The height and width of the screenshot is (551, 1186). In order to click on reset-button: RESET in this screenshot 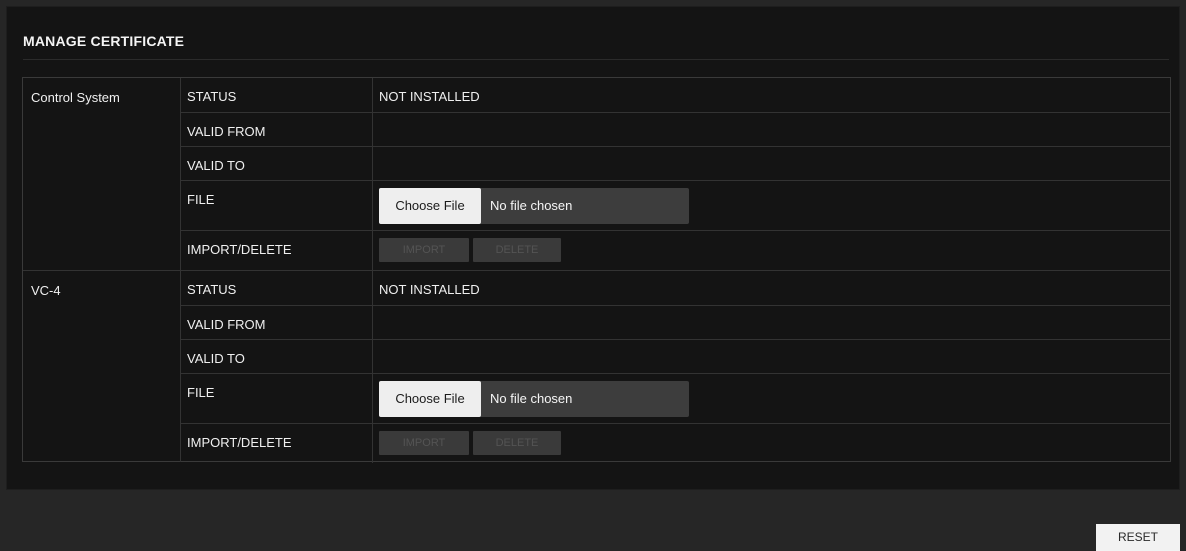, I will do `click(1138, 537)`.